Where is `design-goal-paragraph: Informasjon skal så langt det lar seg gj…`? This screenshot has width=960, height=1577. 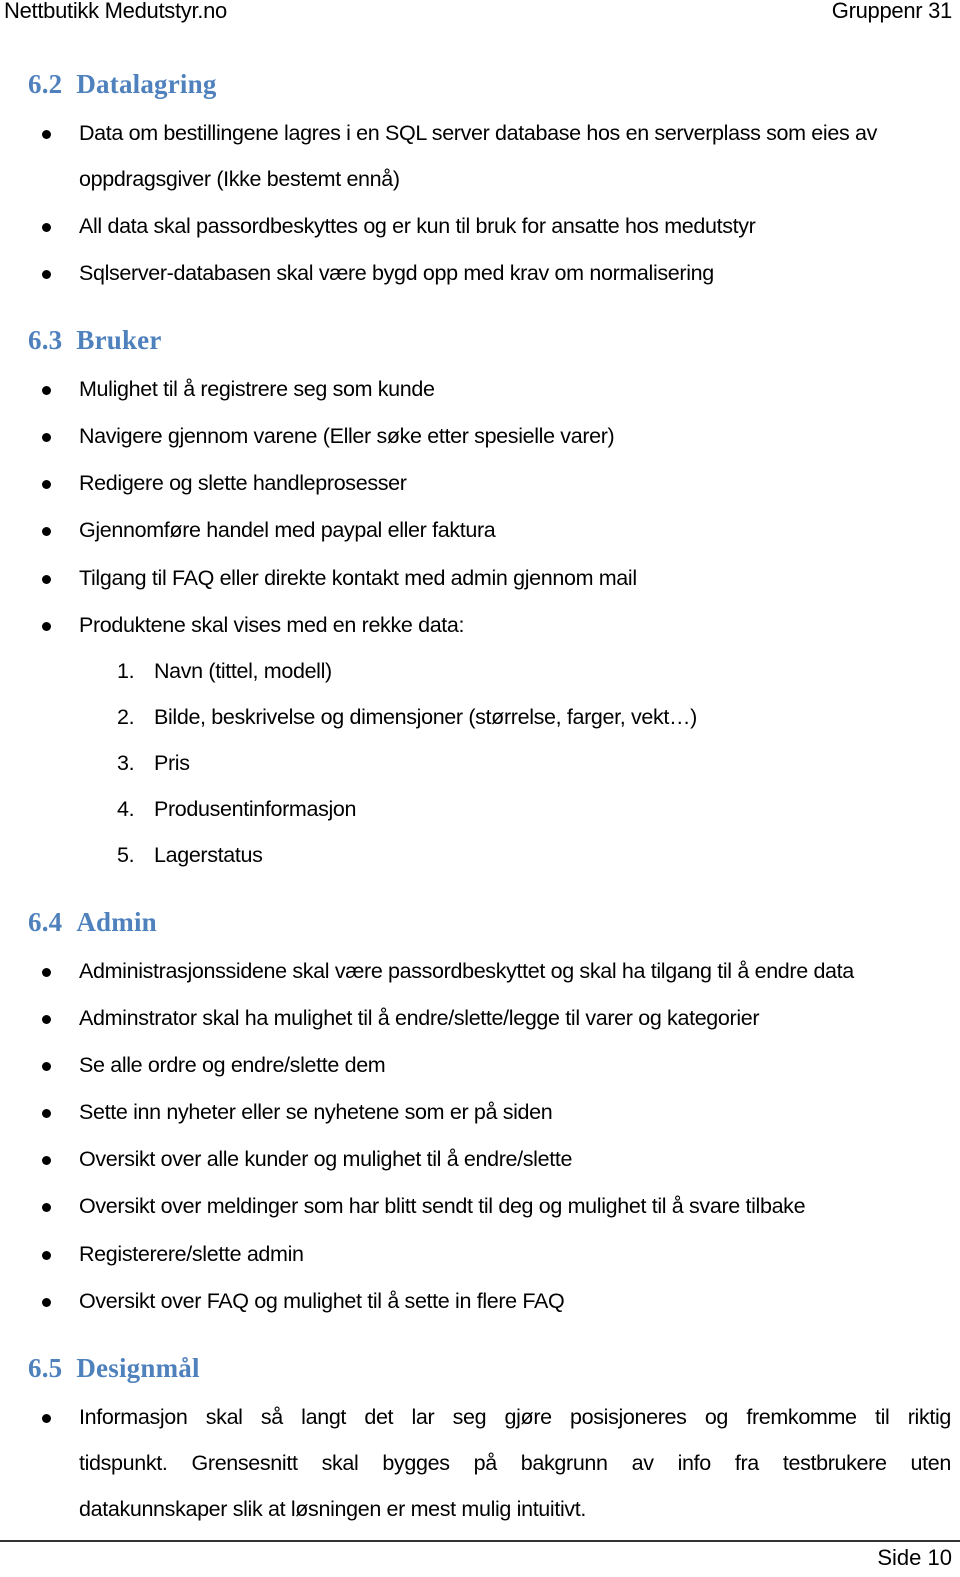
design-goal-paragraph: Informasjon skal så langt det lar seg gj… is located at coordinates (515, 1472).